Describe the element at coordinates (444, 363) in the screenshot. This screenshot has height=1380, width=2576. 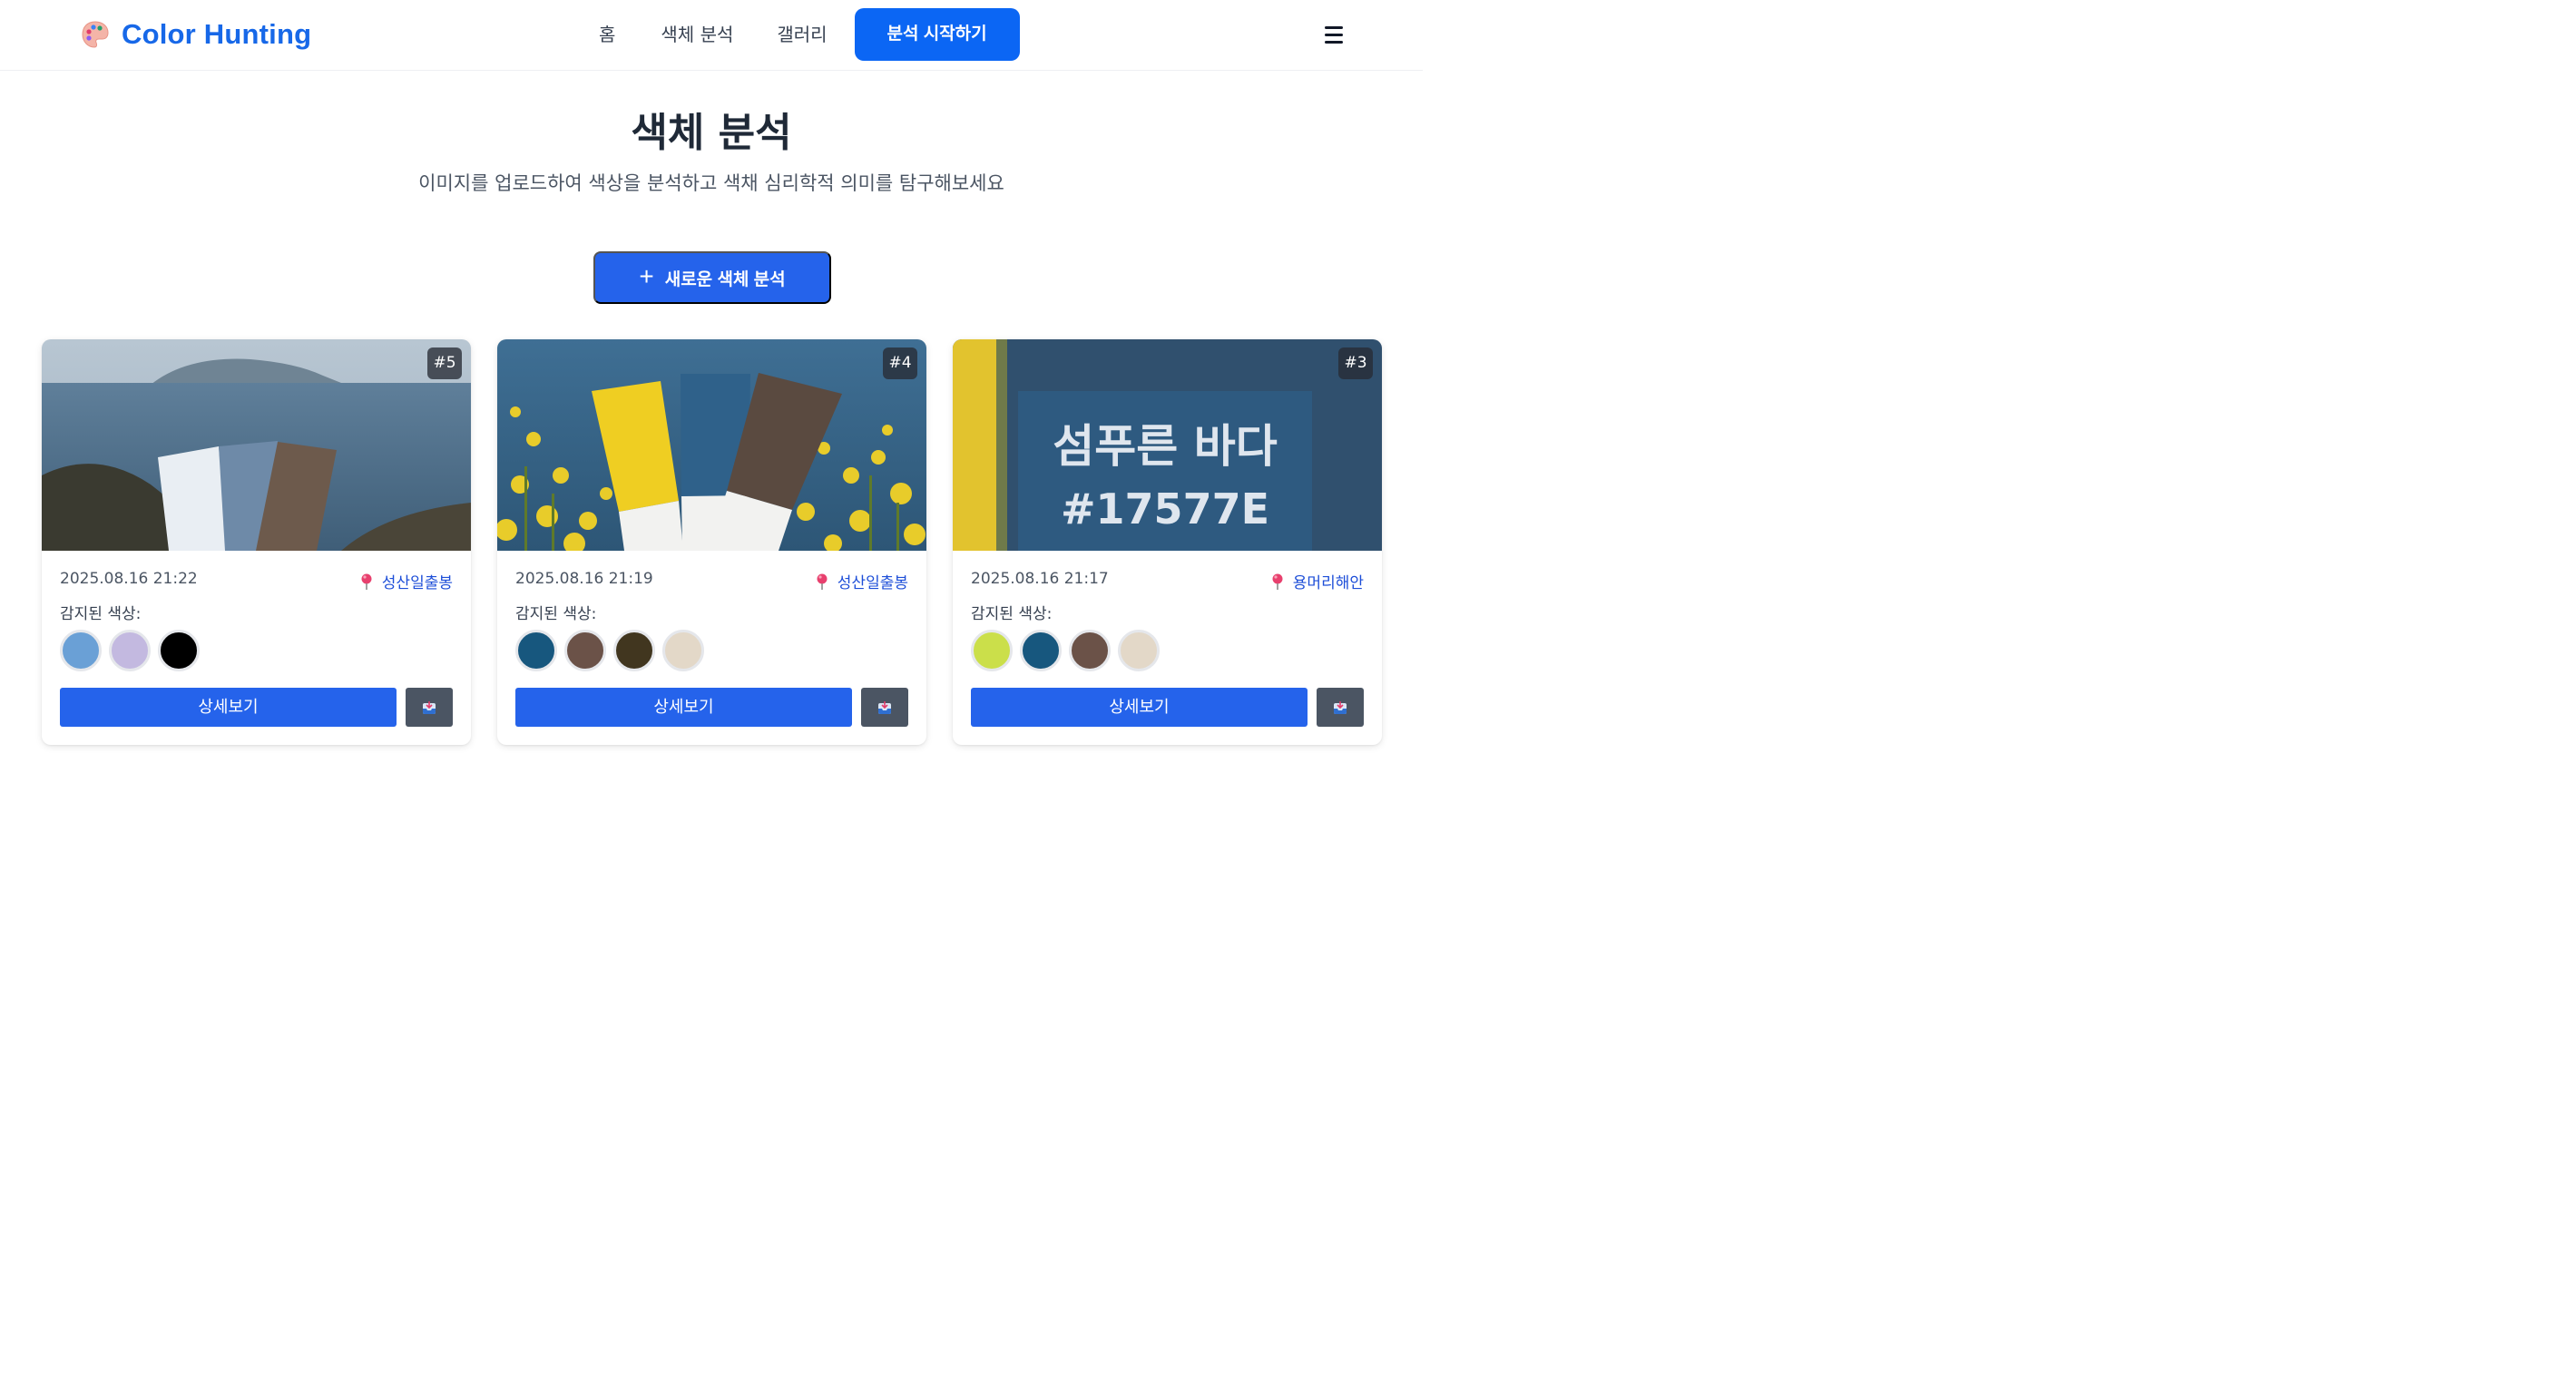
I see `card-number-badge: #5` at that location.